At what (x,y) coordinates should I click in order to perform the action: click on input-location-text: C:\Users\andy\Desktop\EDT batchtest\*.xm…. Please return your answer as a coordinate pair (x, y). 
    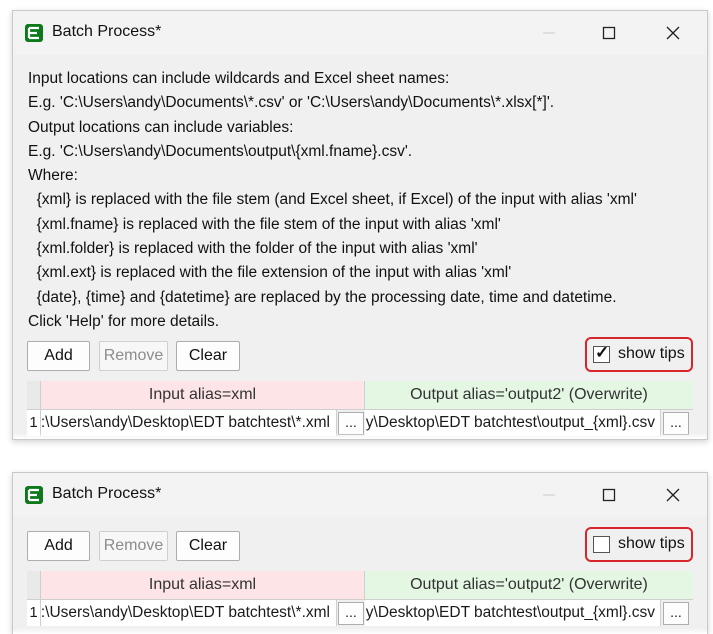
    Looking at the image, I should click on (185, 612).